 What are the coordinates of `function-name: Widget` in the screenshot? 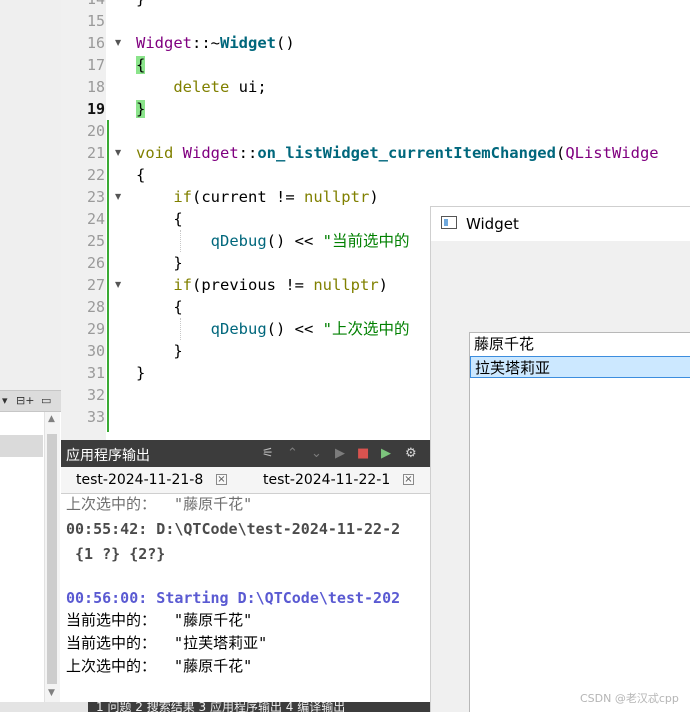 It's located at (248, 43).